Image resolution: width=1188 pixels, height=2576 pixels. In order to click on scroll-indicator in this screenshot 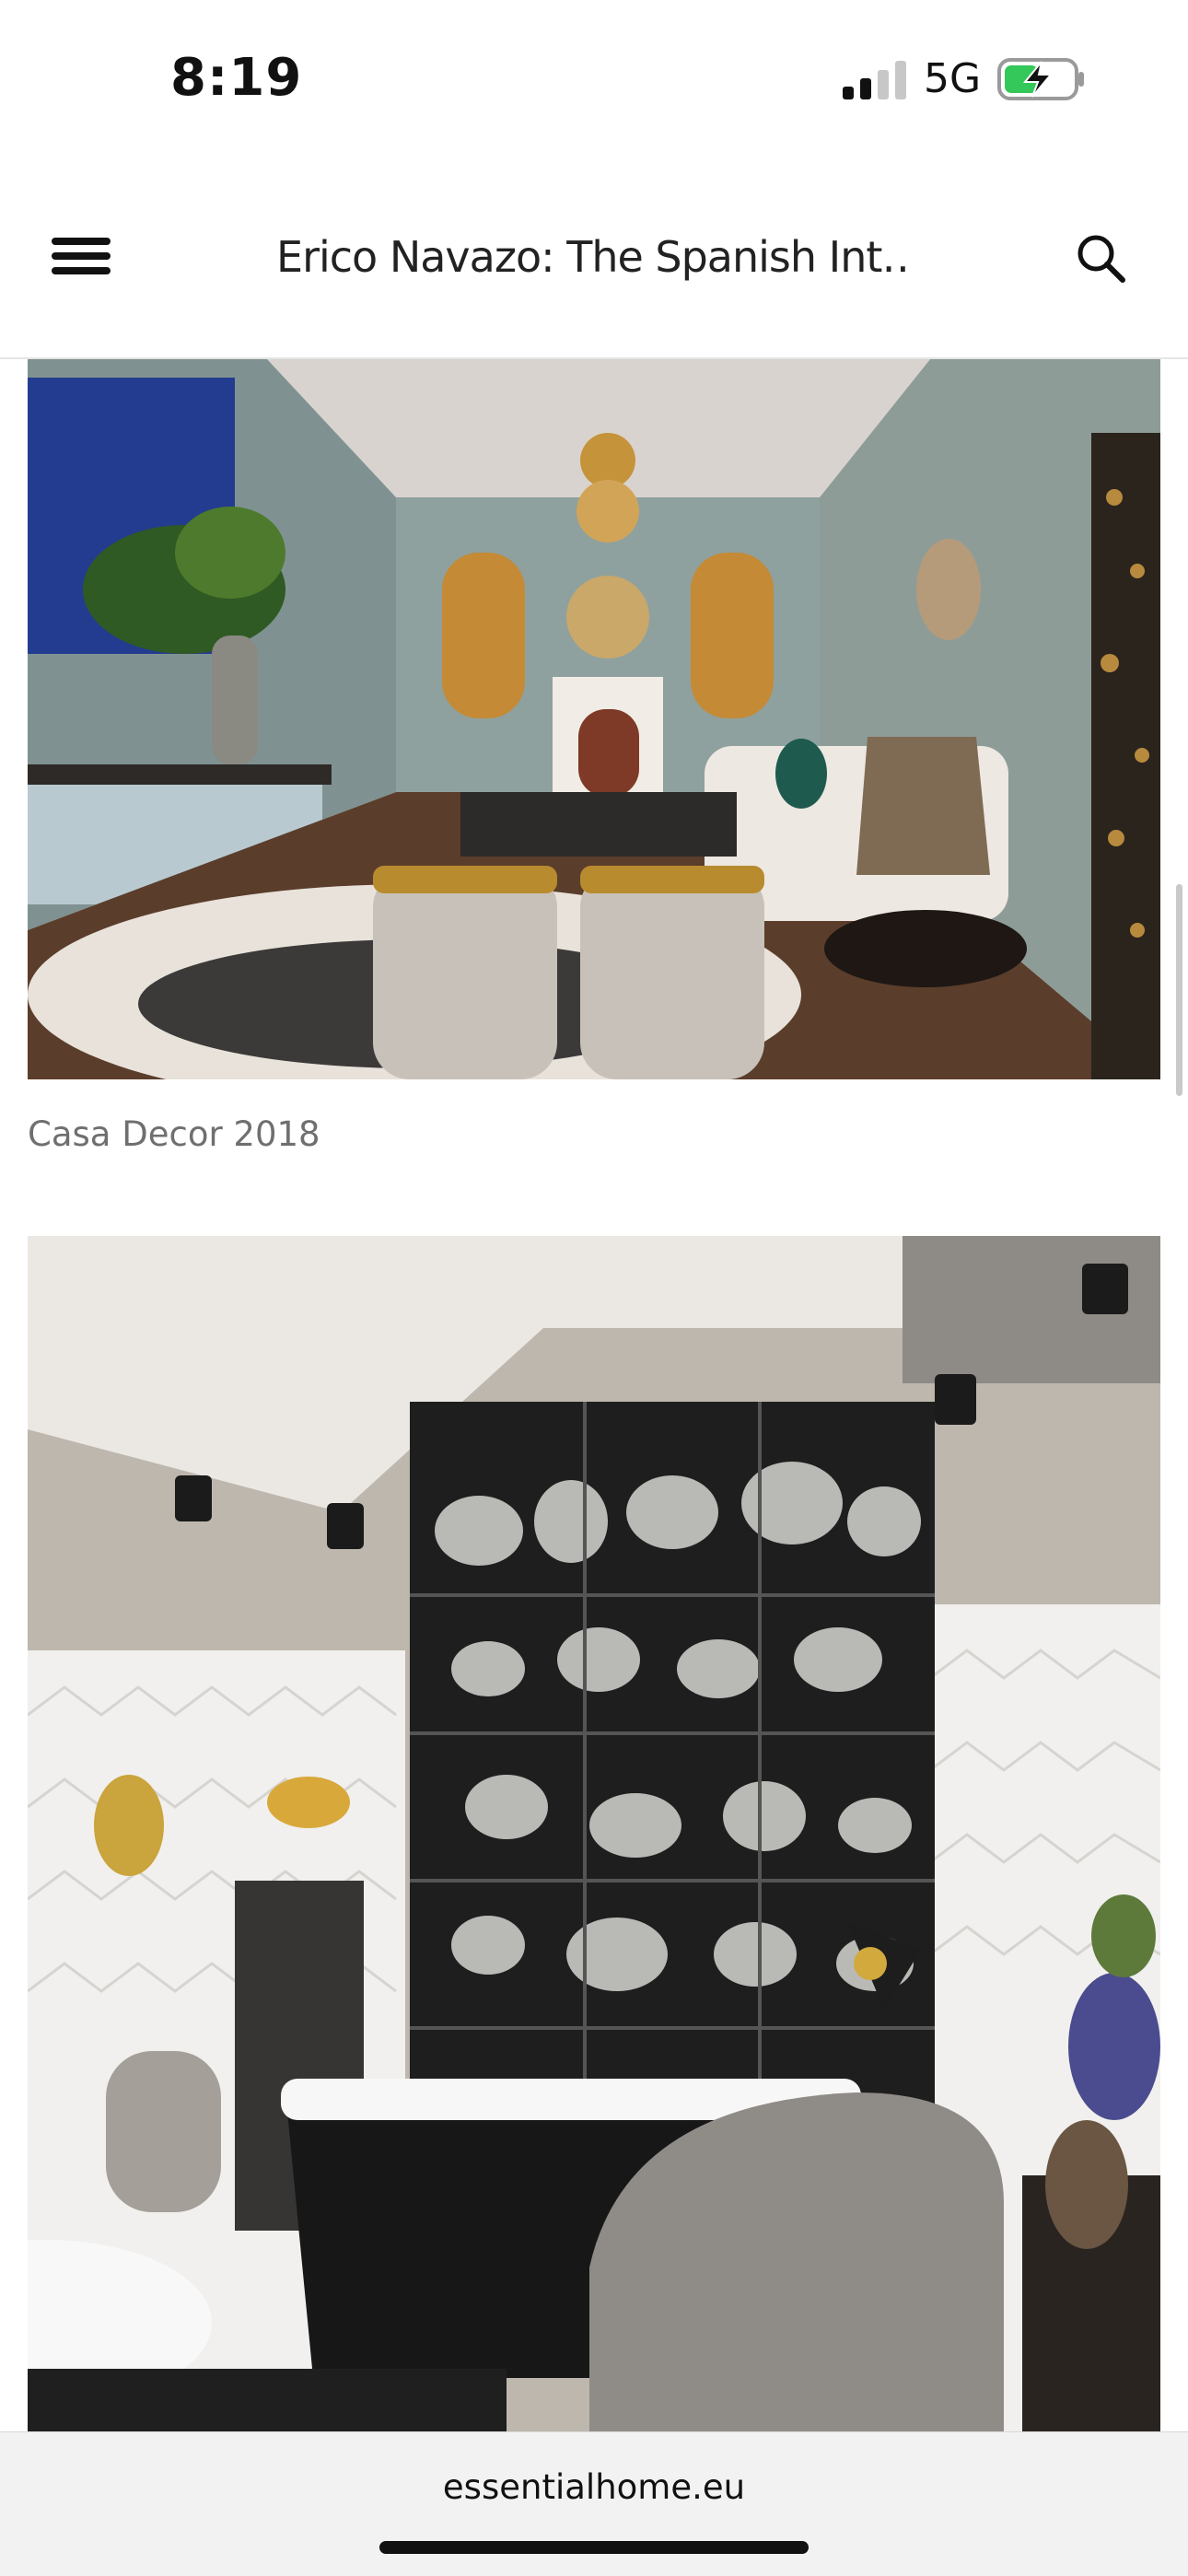, I will do `click(1179, 990)`.